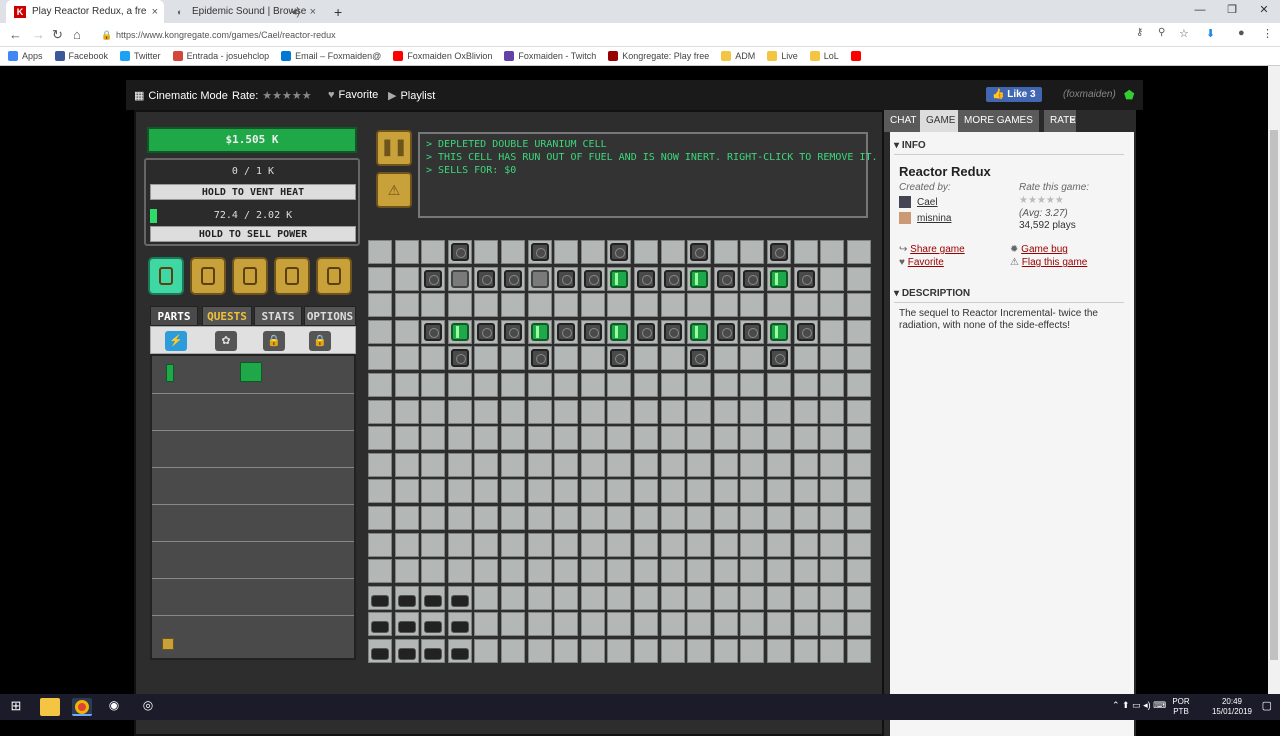  I want to click on flag-label: Flag this game, so click(1055, 262).